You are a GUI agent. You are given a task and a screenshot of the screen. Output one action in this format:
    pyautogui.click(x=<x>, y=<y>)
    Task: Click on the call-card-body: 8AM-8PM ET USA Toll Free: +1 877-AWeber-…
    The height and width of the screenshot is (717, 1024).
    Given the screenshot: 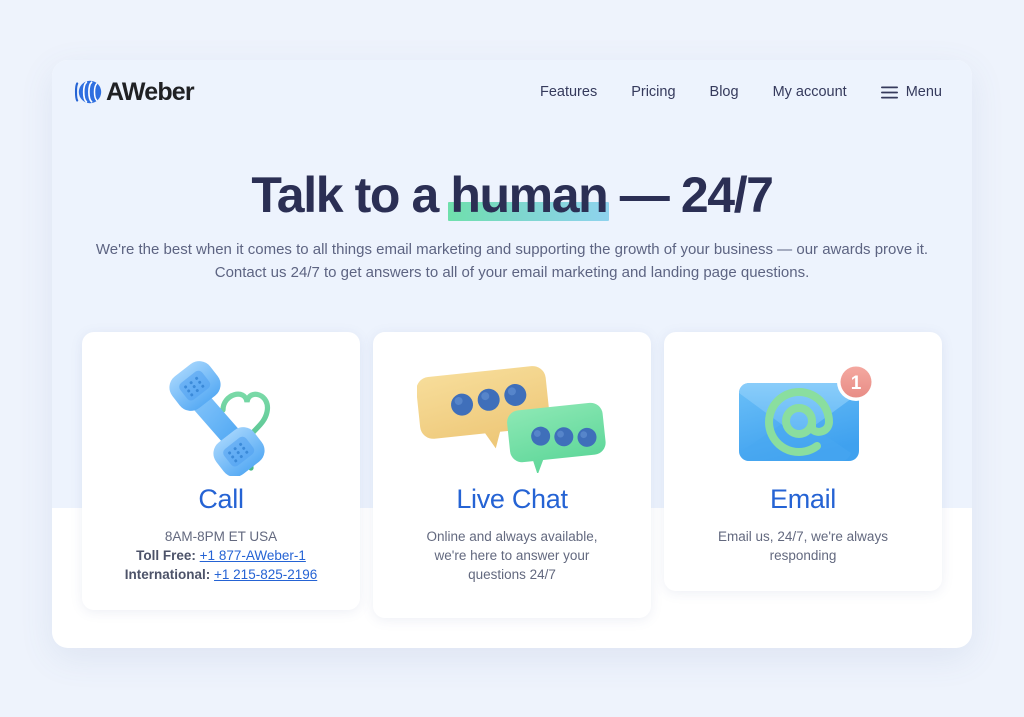 What is the action you would take?
    pyautogui.click(x=221, y=555)
    